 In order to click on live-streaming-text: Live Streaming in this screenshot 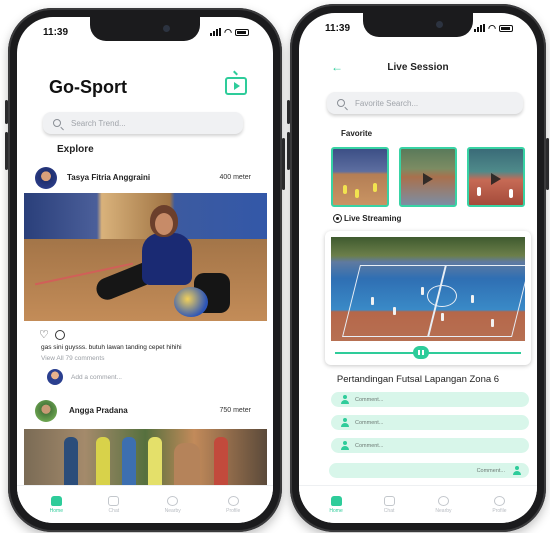, I will do `click(373, 218)`.